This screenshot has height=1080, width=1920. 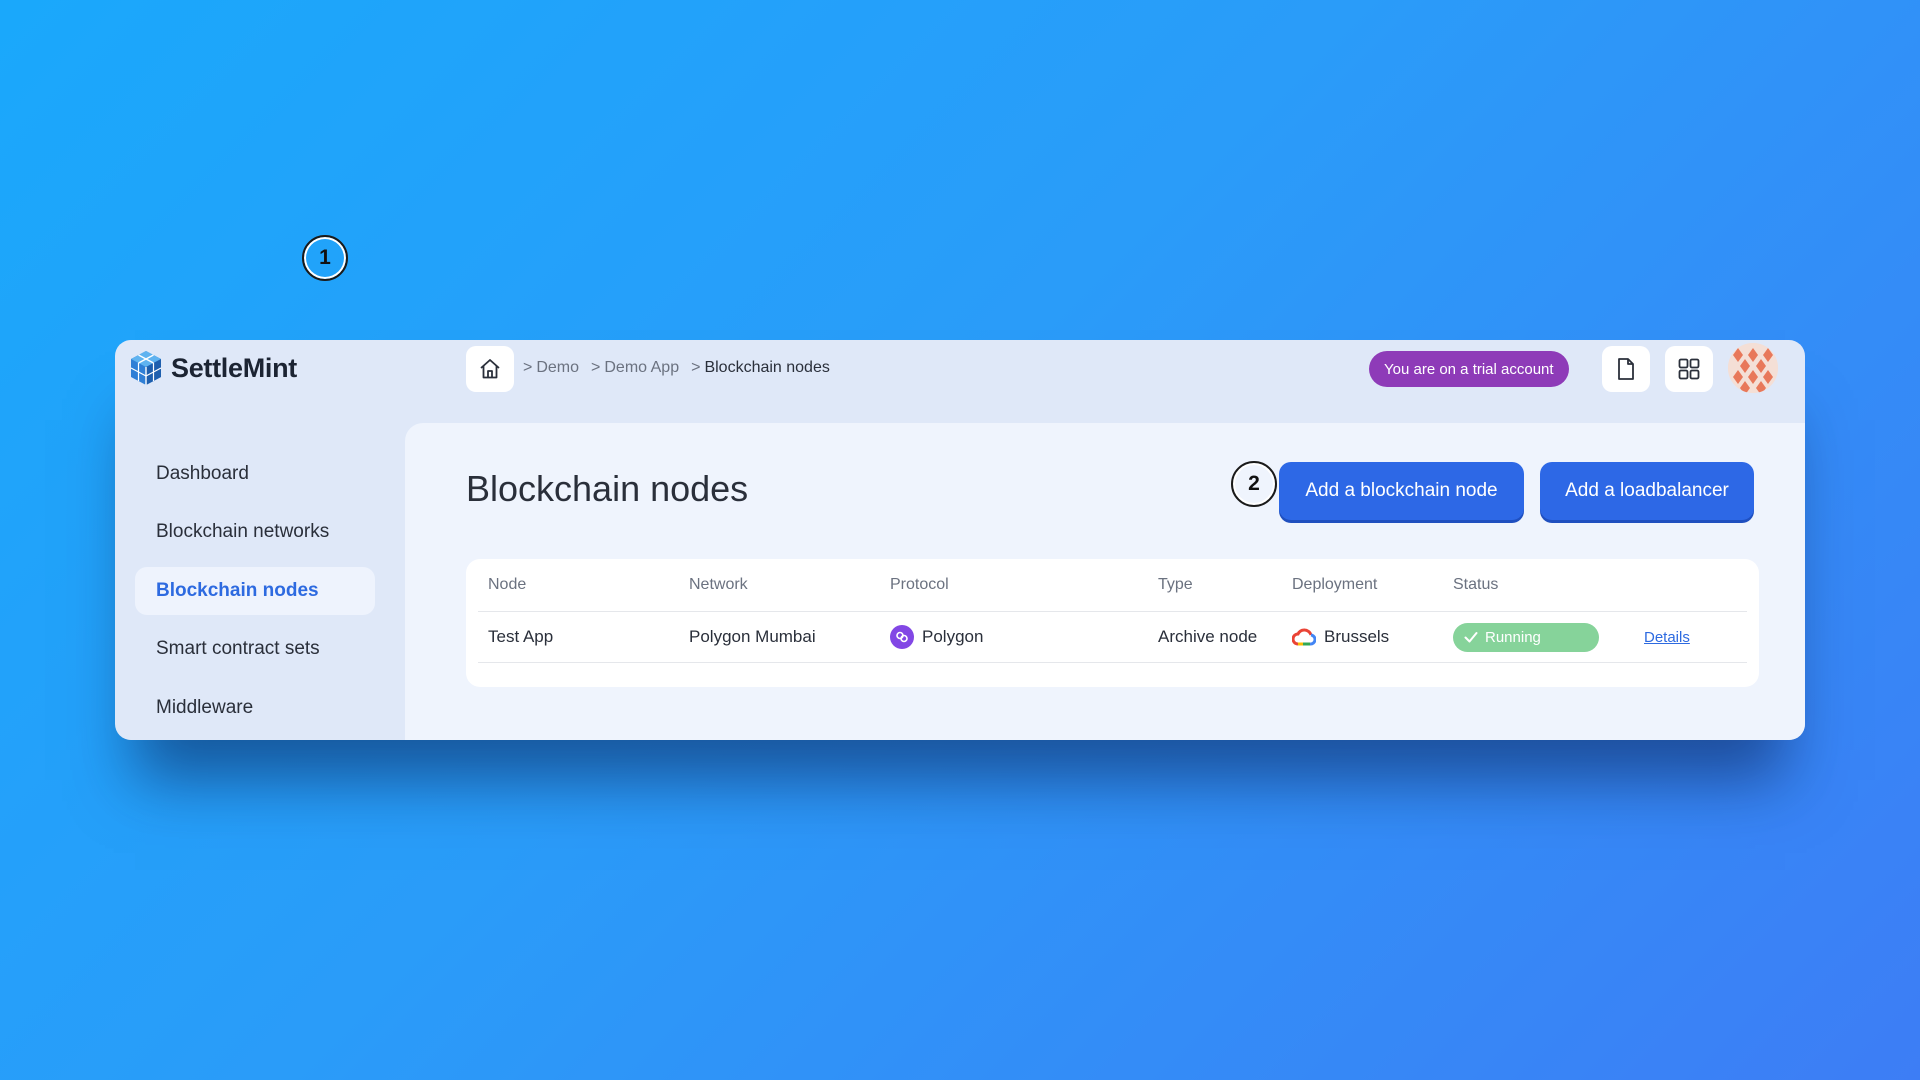 What do you see at coordinates (1647, 491) in the screenshot?
I see `add-loadbalancer-button: Add a loadbalancer` at bounding box center [1647, 491].